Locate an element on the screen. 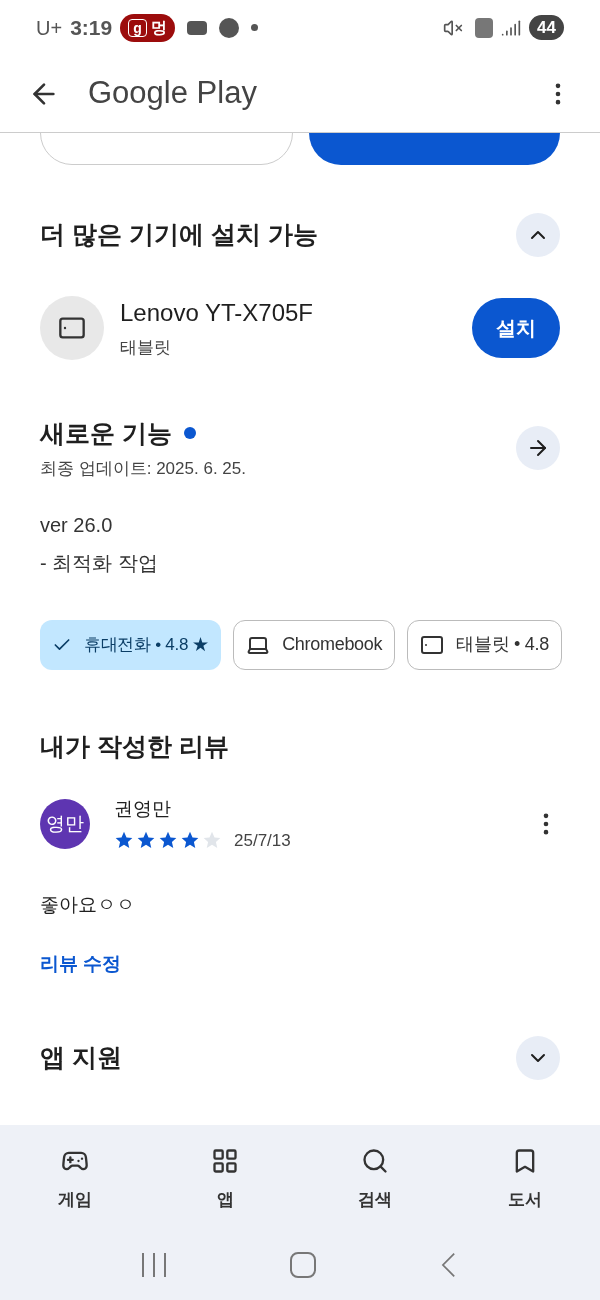 The width and height of the screenshot is (600, 1300). release-note: ver 26.0 is located at coordinates (77, 525).